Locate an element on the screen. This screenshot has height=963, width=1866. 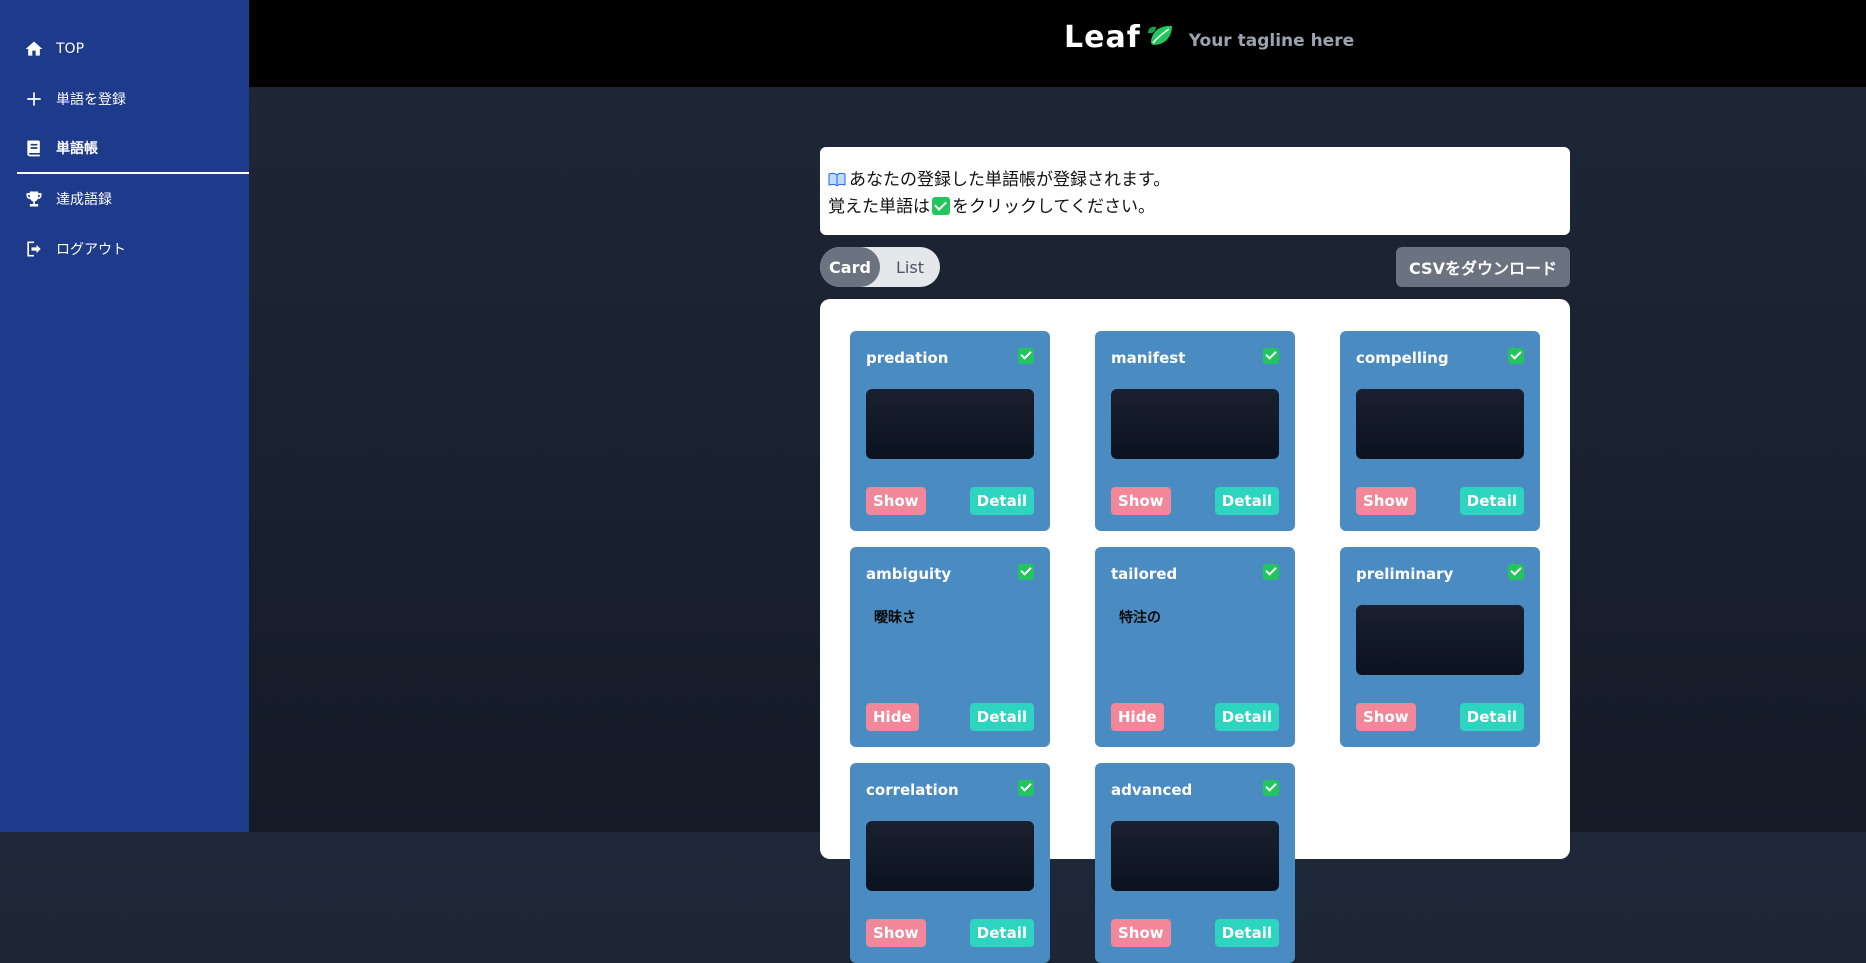
word-card: correlation Show Detail is located at coordinates (950, 863).